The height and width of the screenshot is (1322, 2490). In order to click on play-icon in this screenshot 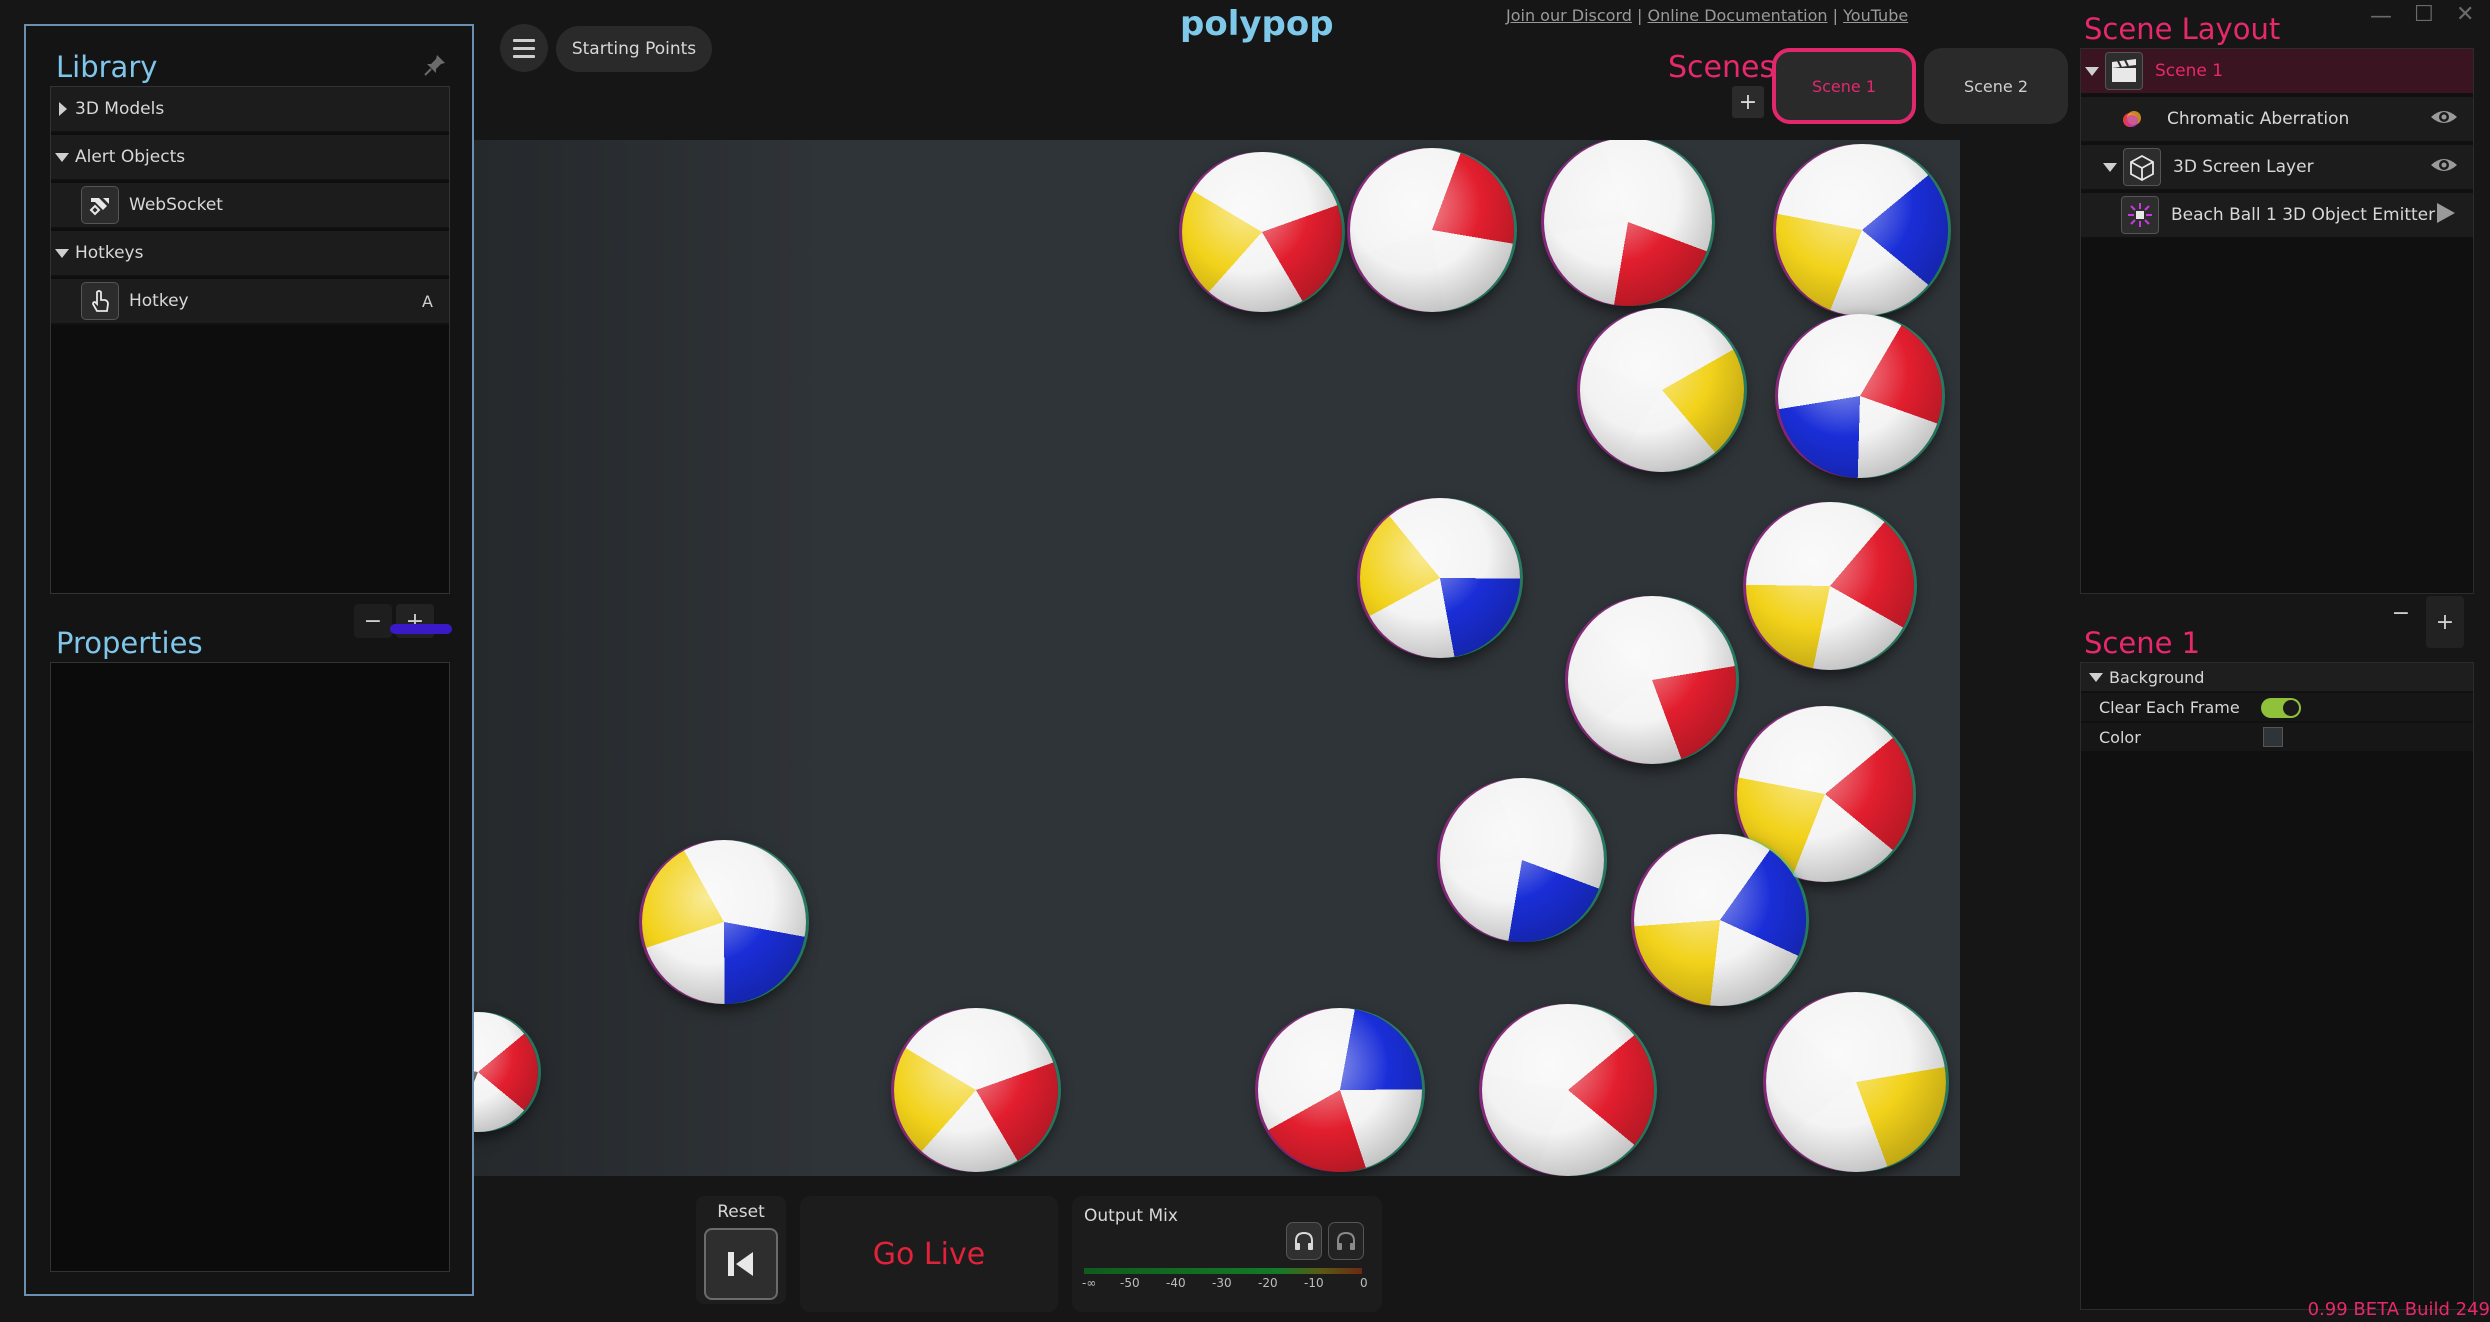, I will do `click(2446, 215)`.